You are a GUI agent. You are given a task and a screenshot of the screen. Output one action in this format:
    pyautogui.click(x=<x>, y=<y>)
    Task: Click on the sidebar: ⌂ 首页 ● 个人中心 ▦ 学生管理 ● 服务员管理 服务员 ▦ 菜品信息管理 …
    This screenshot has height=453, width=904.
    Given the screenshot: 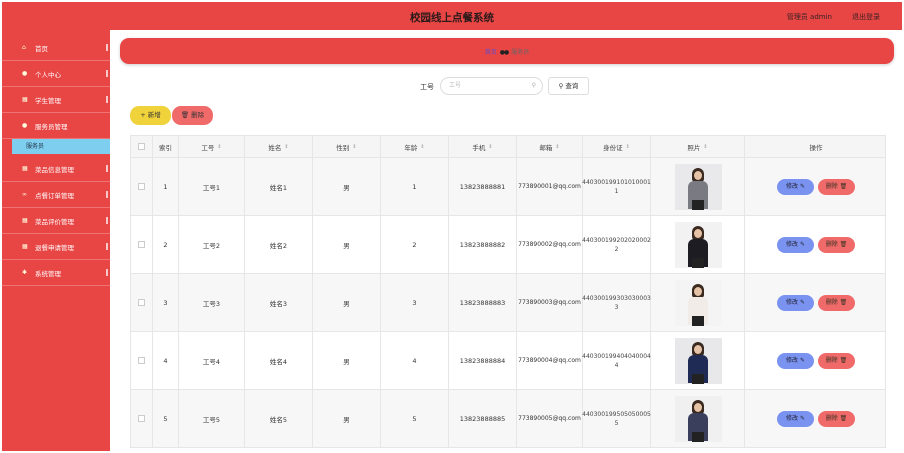 What is the action you would take?
    pyautogui.click(x=56, y=240)
    